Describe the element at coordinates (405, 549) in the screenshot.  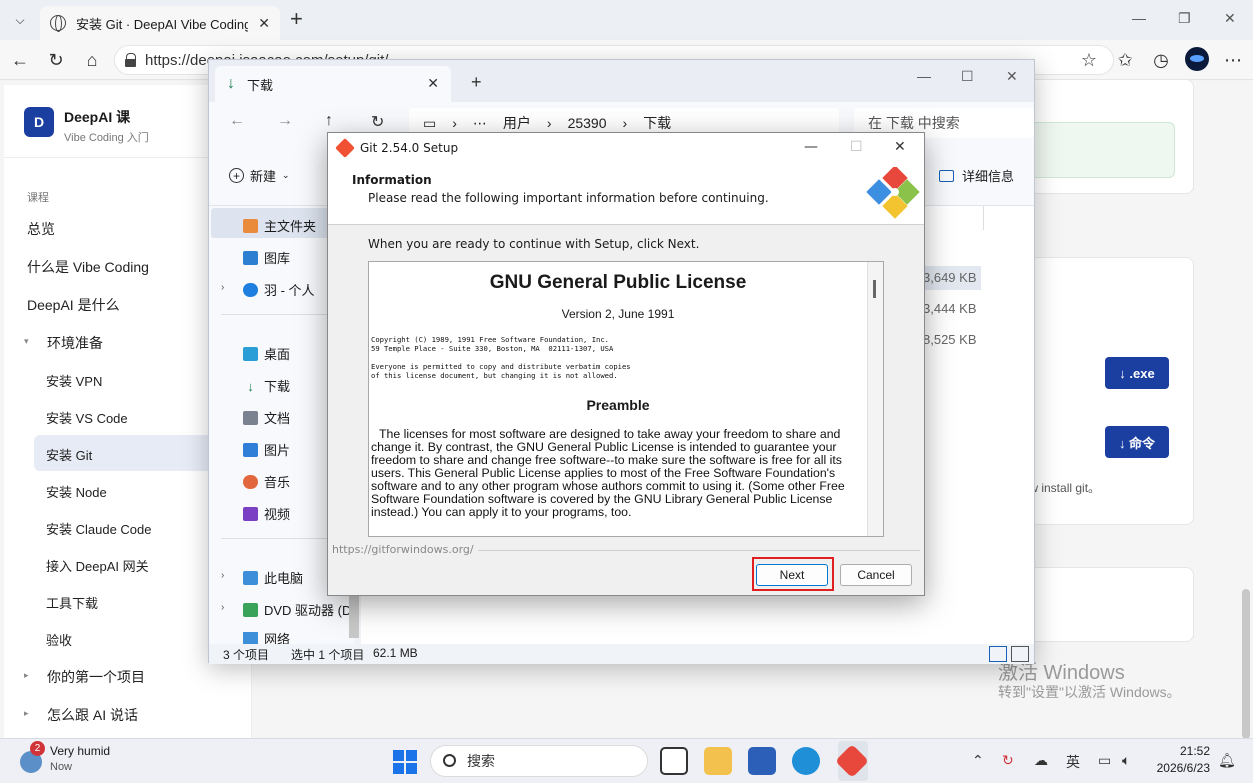
I see `gitforwindows-link: https://gitforwindows.org/` at that location.